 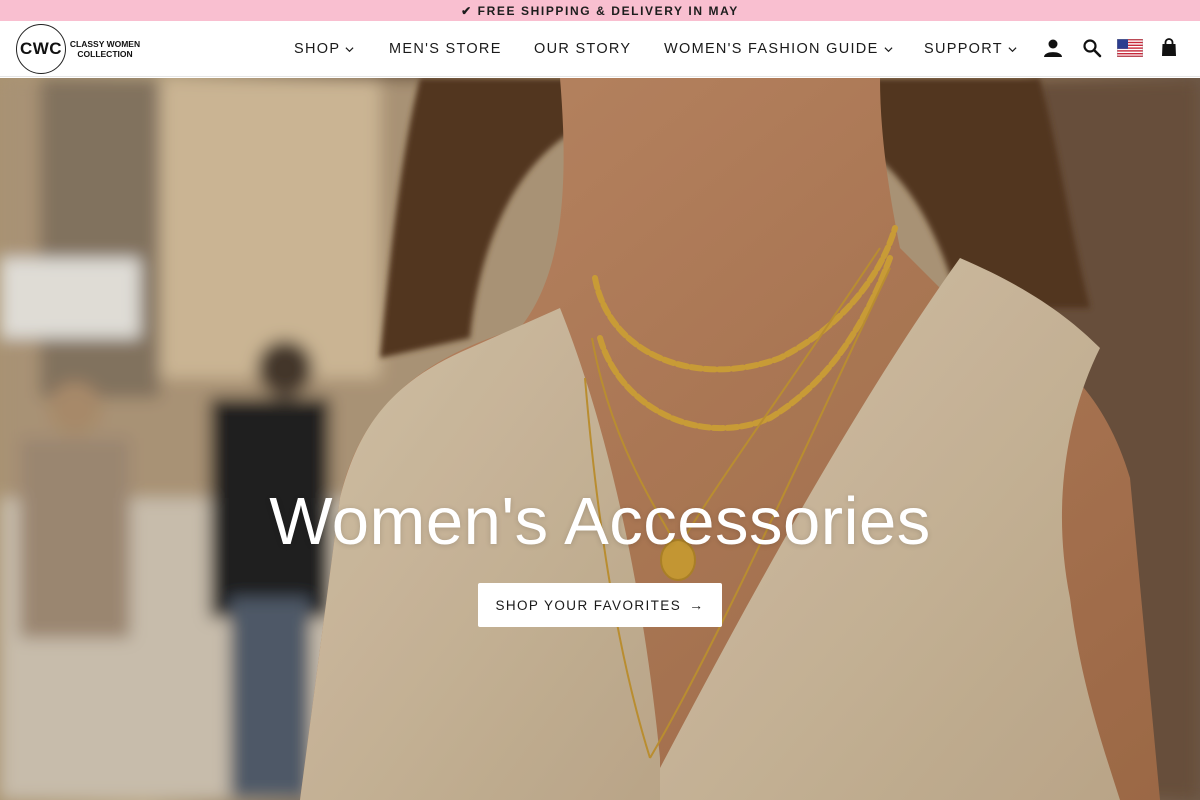 I want to click on country-selector, so click(x=1130, y=48).